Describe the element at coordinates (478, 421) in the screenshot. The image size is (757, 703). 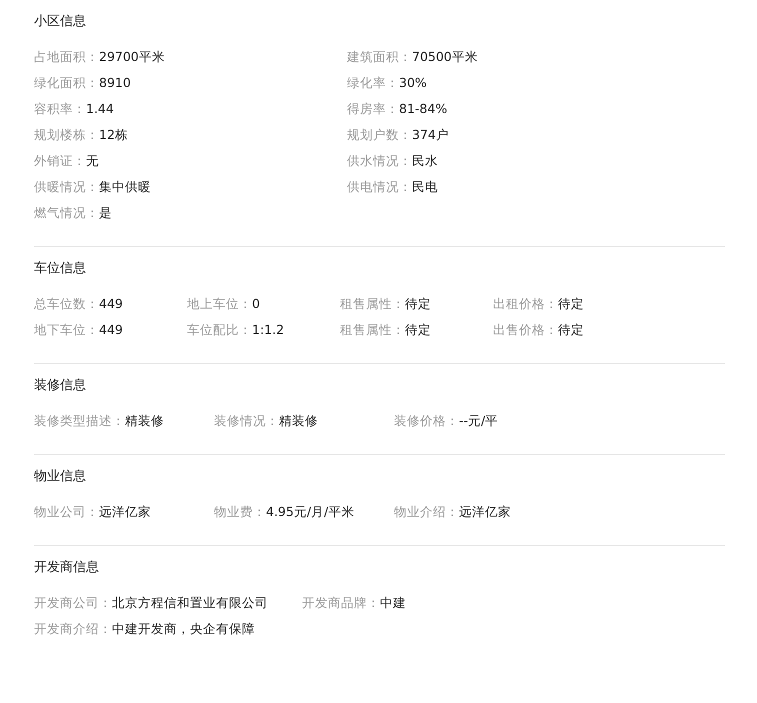
I see `field-value: --元/平` at that location.